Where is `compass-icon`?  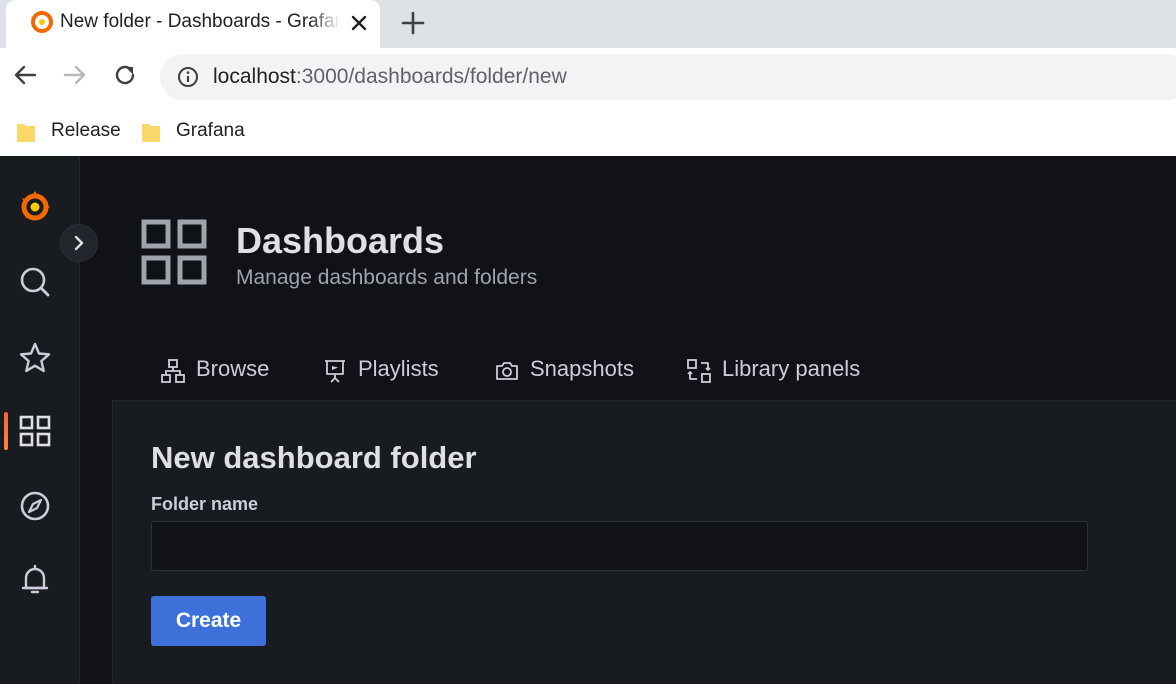
compass-icon is located at coordinates (35, 506).